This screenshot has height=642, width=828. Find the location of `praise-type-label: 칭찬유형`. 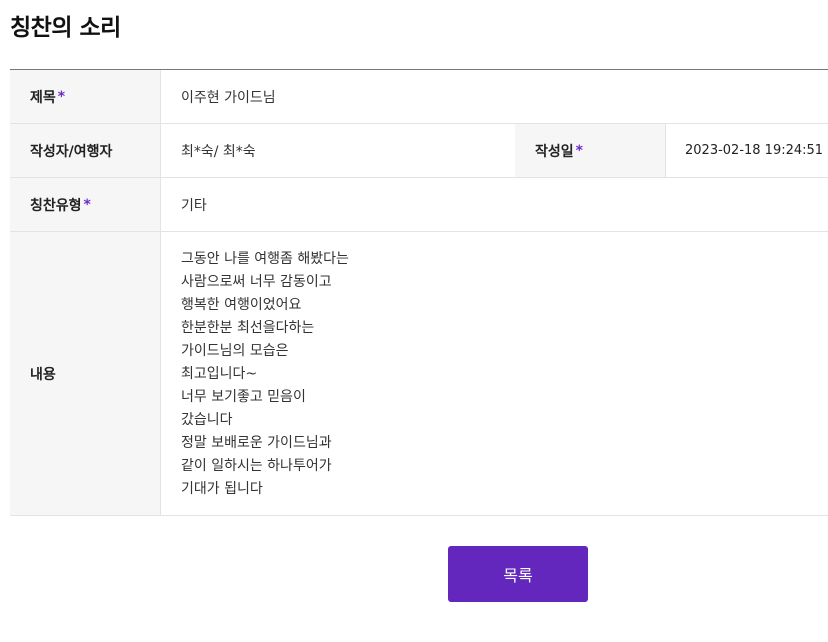

praise-type-label: 칭찬유형 is located at coordinates (56, 205).